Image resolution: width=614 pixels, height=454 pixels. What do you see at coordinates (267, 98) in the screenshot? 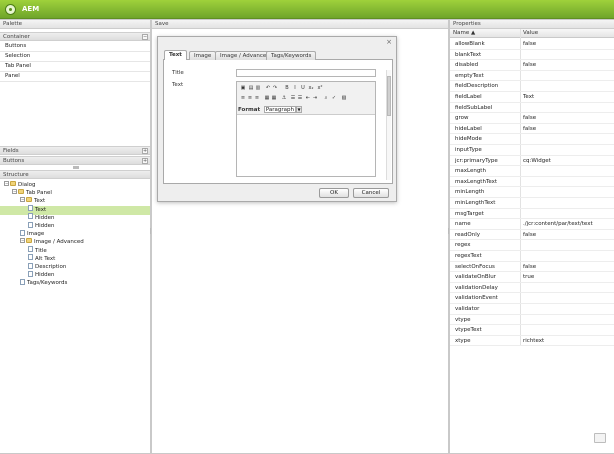
I see `image-icon: ▦` at bounding box center [267, 98].